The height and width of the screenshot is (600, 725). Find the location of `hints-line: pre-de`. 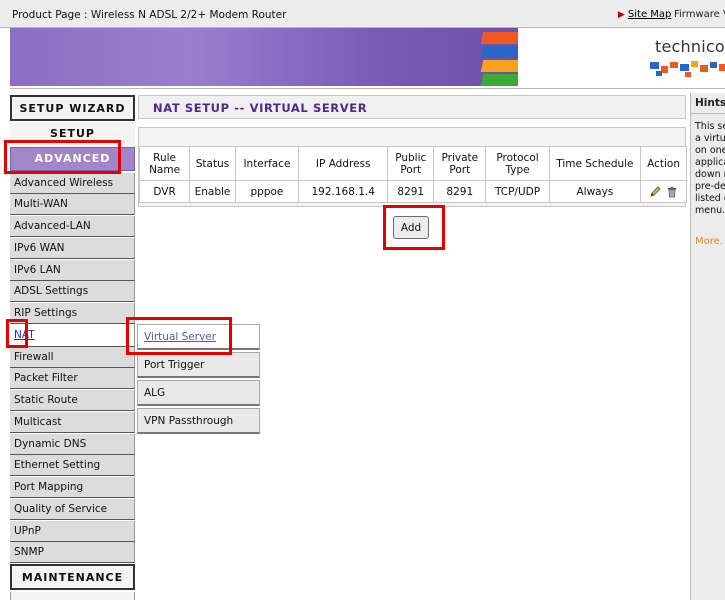

hints-line: pre-de is located at coordinates (710, 186).